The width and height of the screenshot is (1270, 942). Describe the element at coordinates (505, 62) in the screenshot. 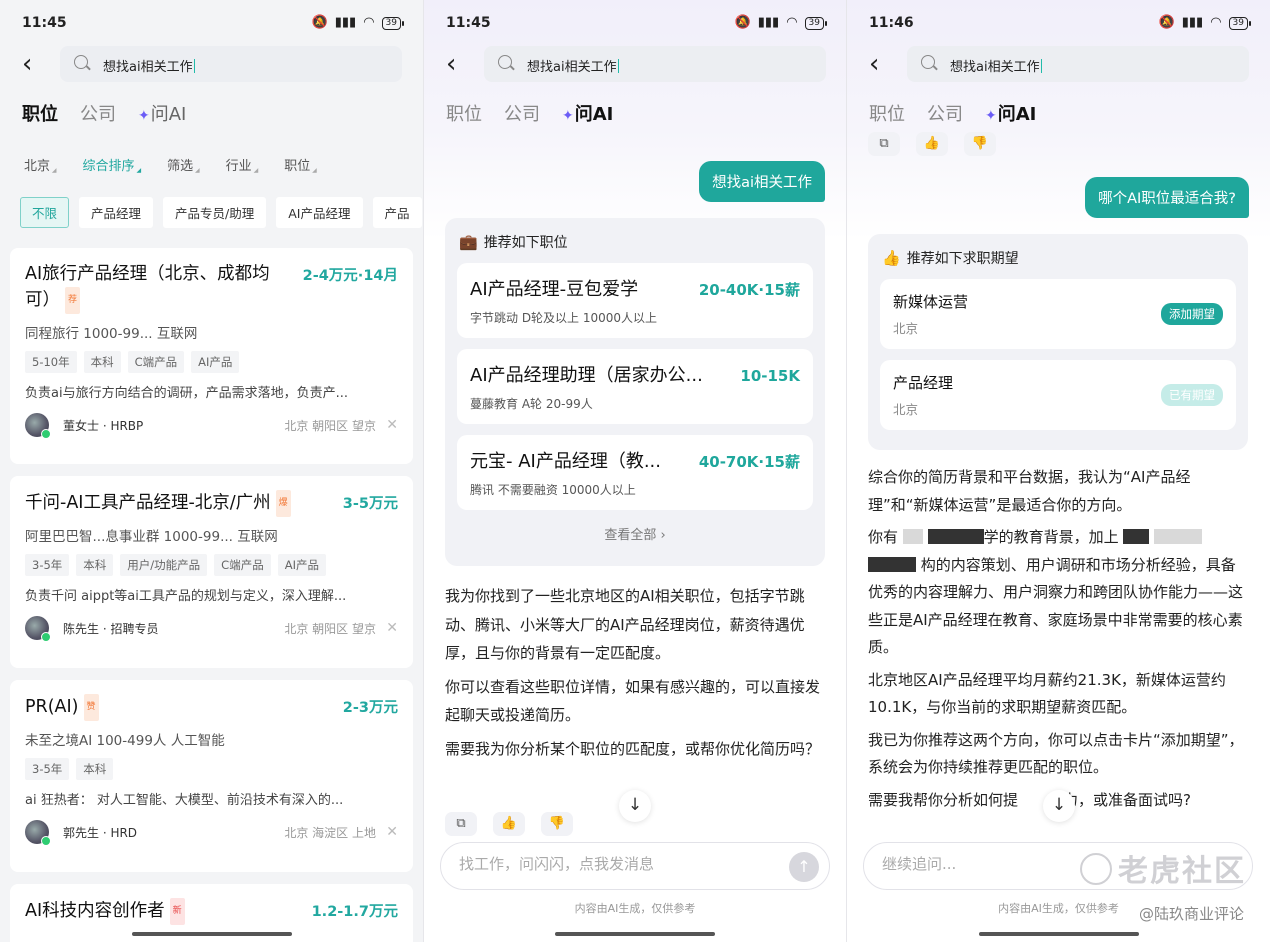

I see `search-icon` at that location.